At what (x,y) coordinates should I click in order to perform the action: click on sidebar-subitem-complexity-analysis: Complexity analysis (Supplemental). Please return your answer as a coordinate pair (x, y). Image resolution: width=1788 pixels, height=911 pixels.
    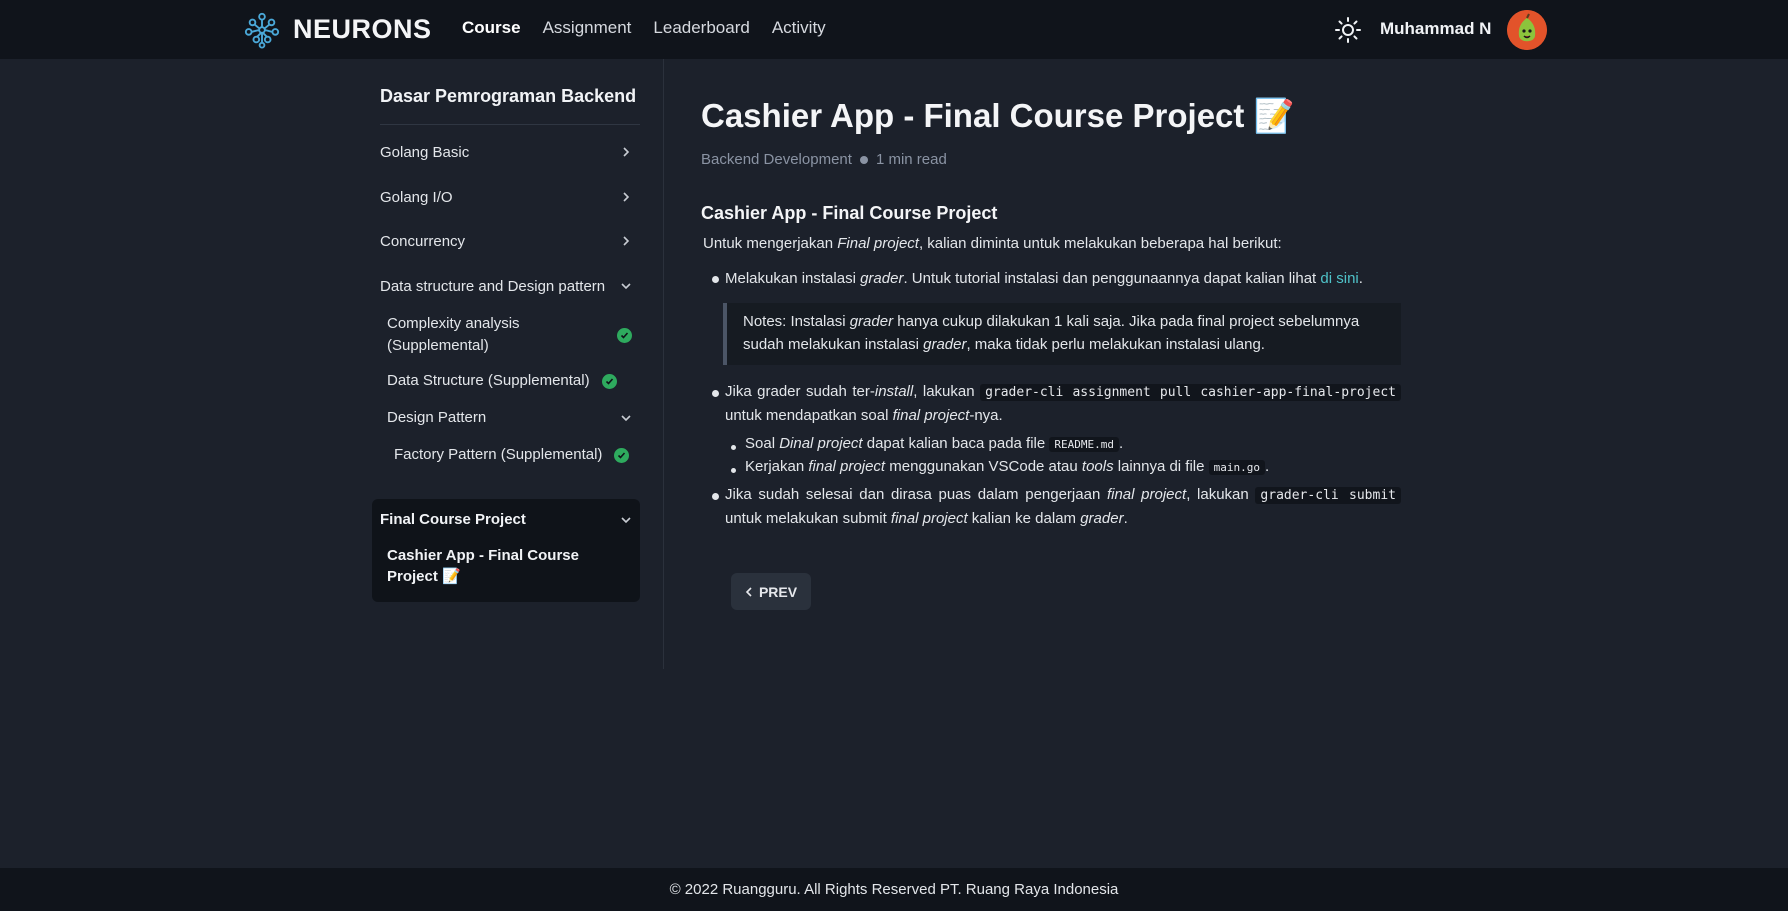
    Looking at the image, I should click on (509, 335).